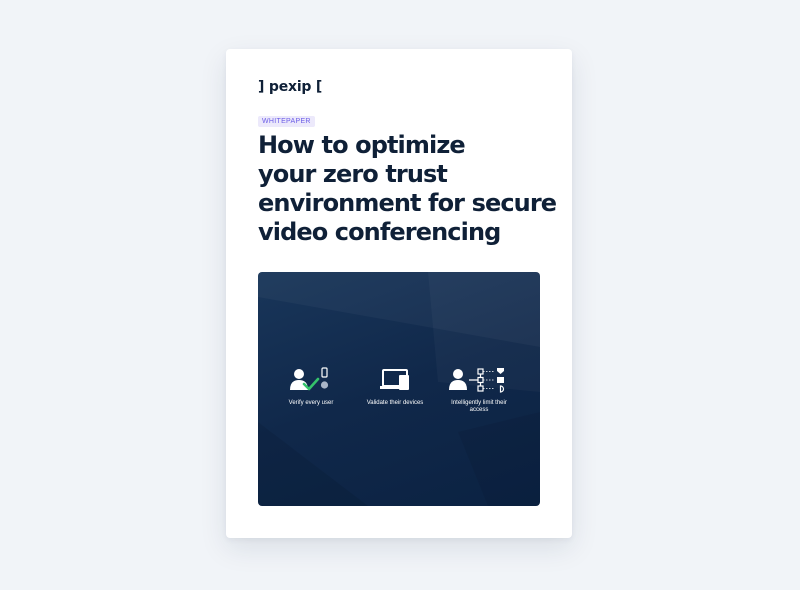  What do you see at coordinates (394, 379) in the screenshot?
I see `devices-icon` at bounding box center [394, 379].